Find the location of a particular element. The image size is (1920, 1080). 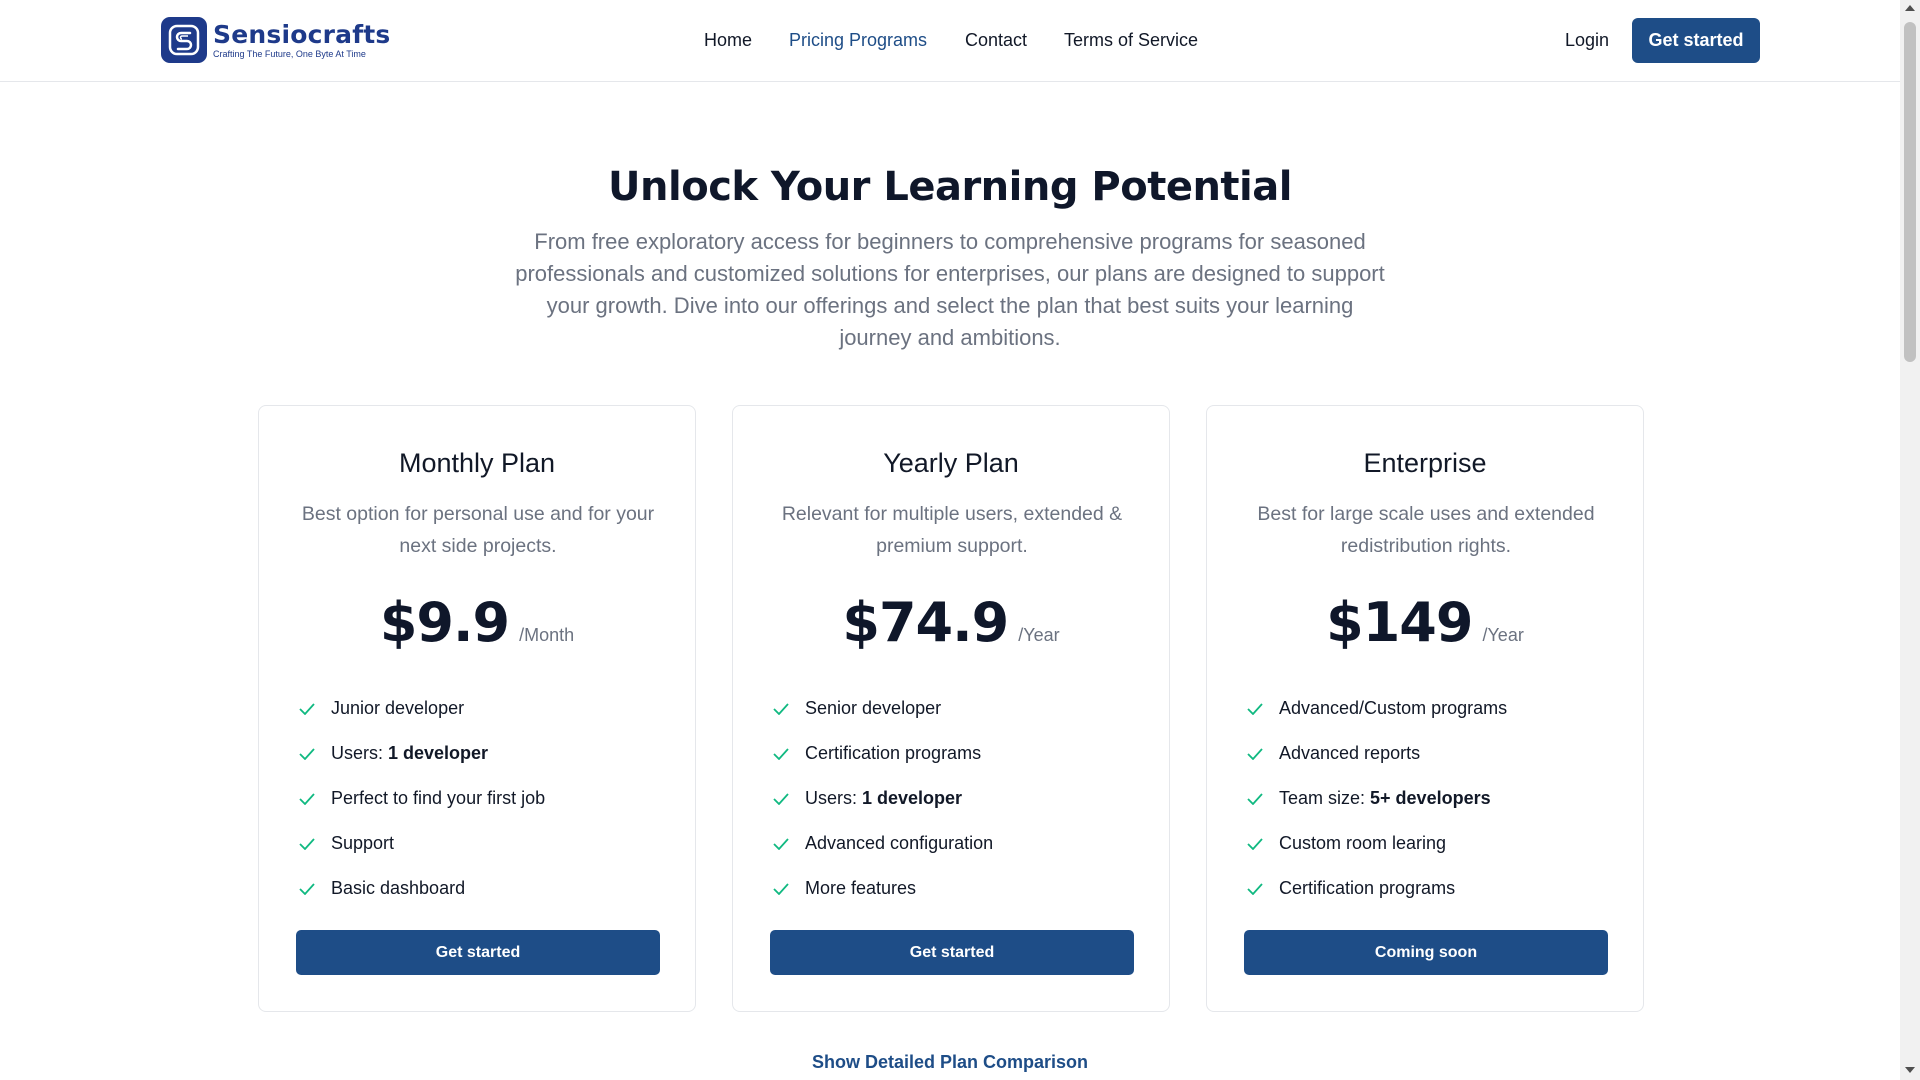

nav-pricing-programs: Pricing Programs is located at coordinates (858, 40).